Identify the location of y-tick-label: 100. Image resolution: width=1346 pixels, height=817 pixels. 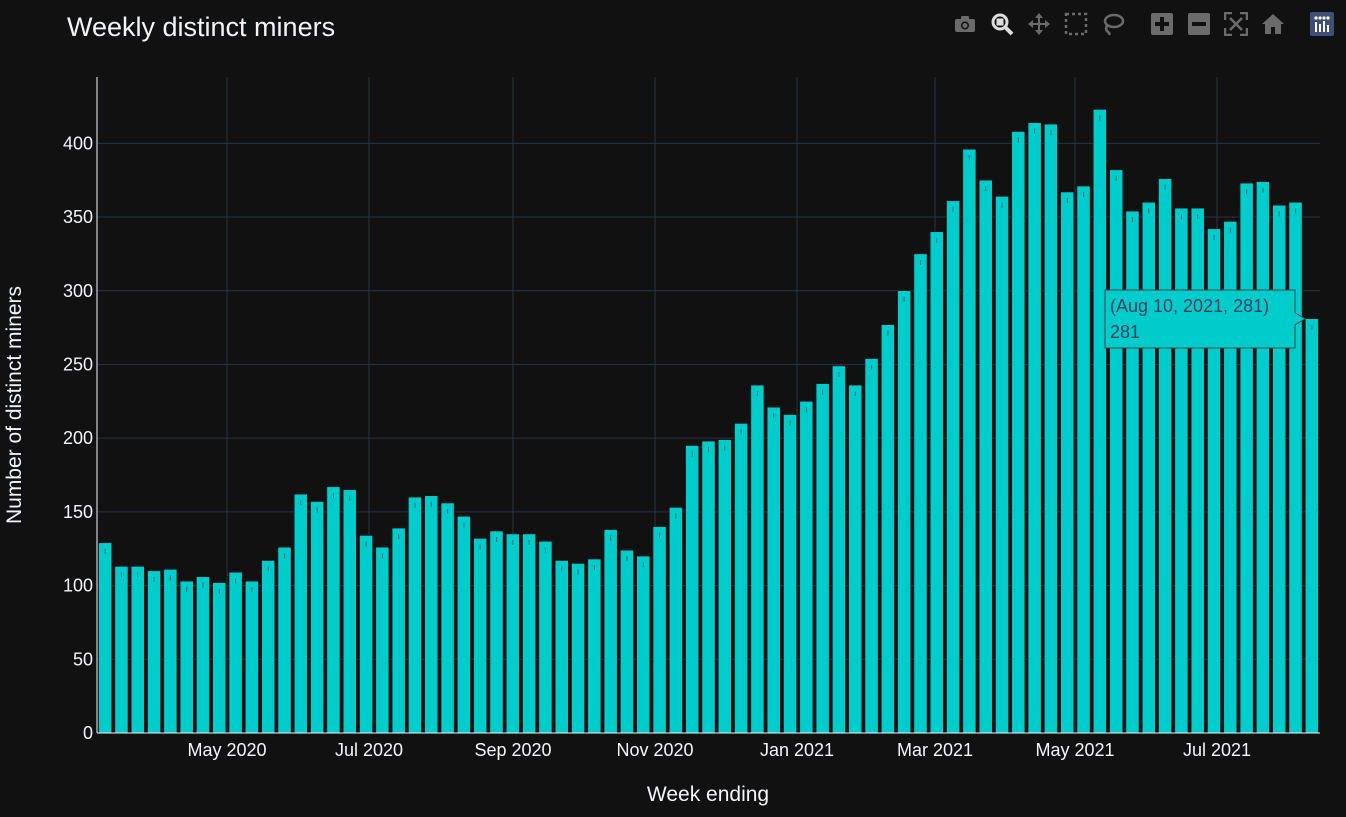
(78, 586).